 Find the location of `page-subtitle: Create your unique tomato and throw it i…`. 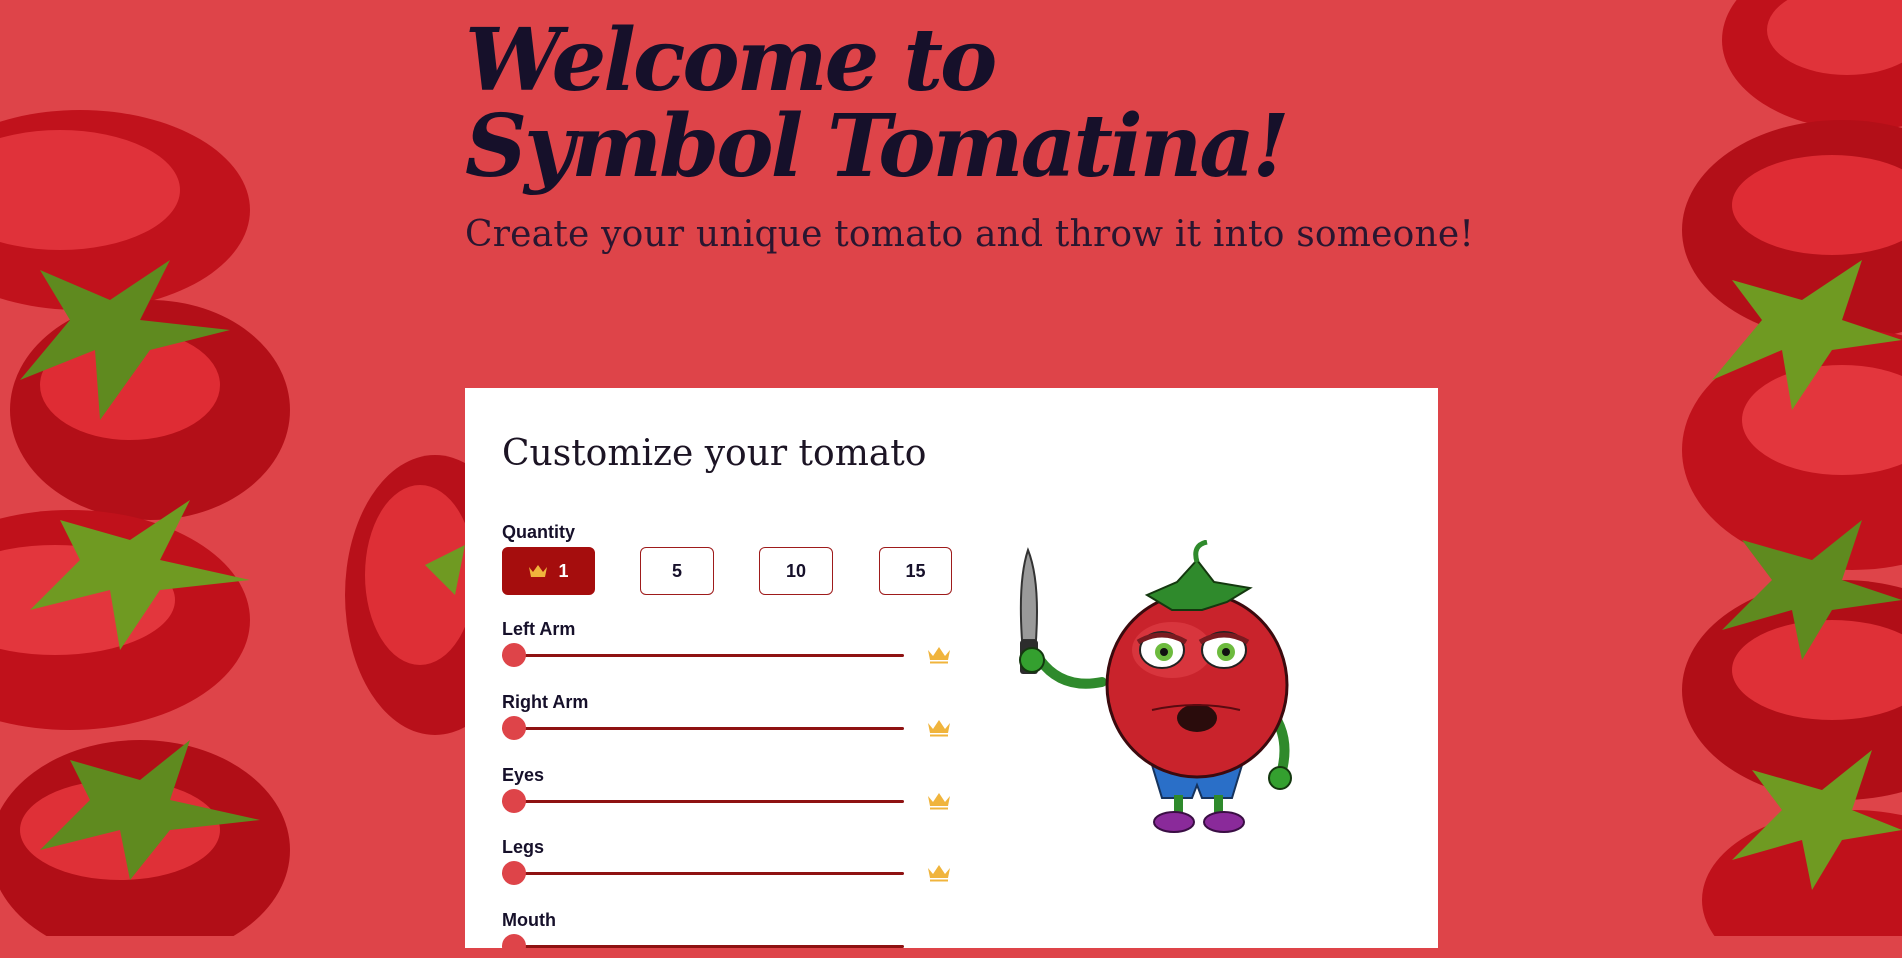

page-subtitle: Create your unique tomato and throw it i… is located at coordinates (970, 234).